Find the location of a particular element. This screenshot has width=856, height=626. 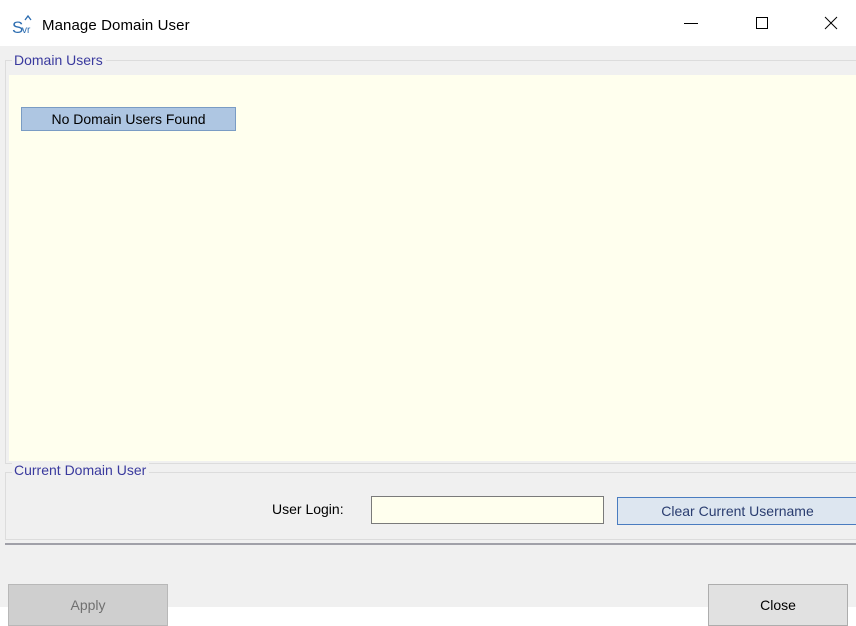

close-window-button is located at coordinates (831, 23).